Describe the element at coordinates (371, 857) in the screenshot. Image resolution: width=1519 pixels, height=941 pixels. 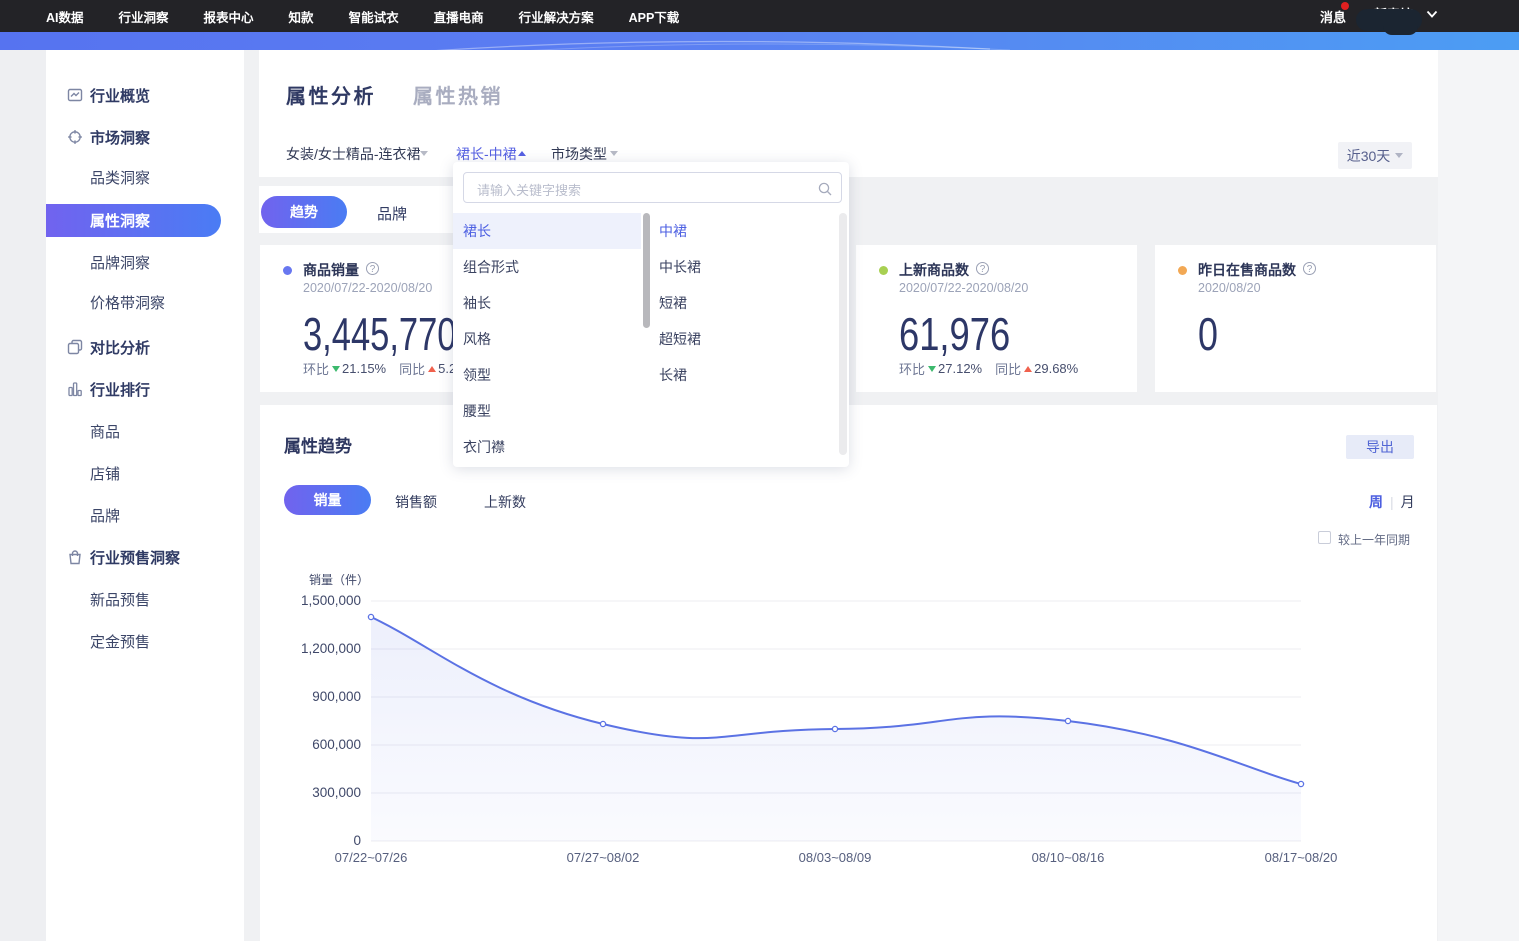
I see `svg-text: 07/22~07/26` at that location.